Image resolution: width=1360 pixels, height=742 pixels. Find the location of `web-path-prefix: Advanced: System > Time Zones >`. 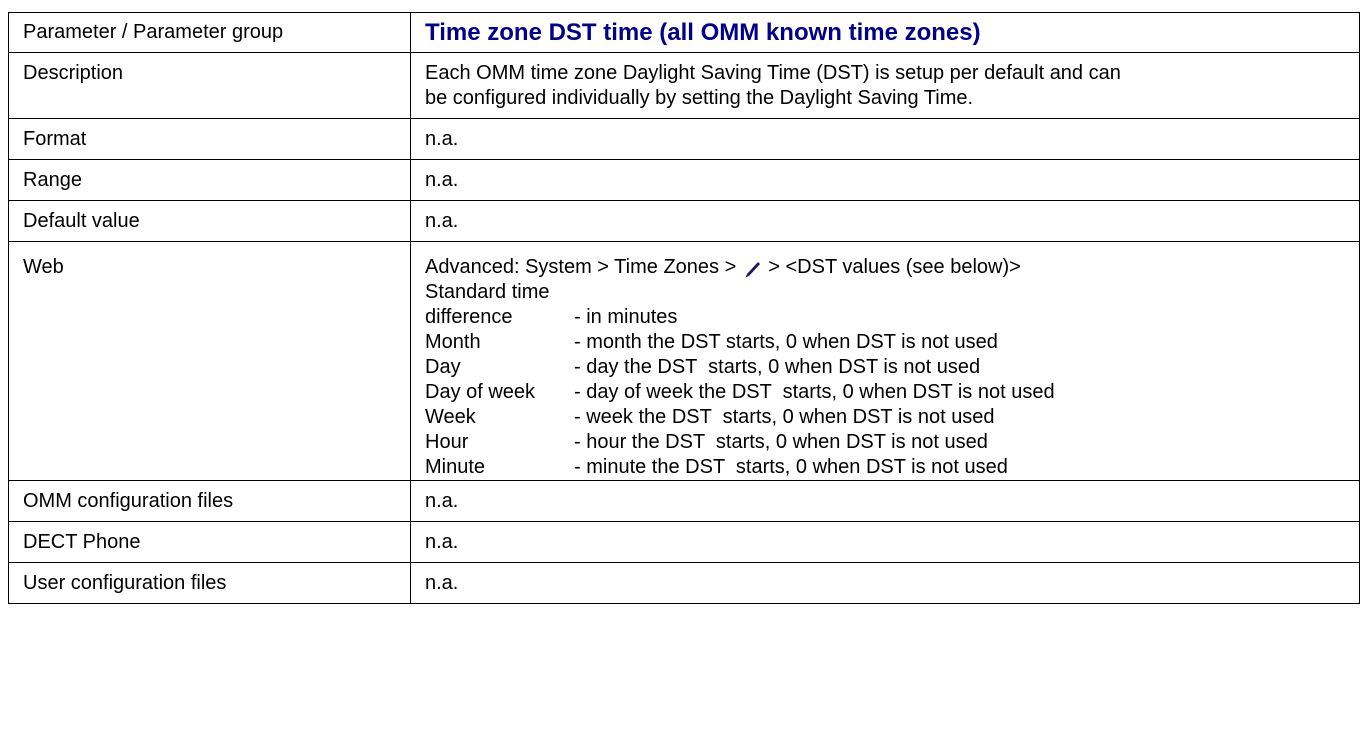

web-path-prefix: Advanced: System > Time Zones > is located at coordinates (581, 267).